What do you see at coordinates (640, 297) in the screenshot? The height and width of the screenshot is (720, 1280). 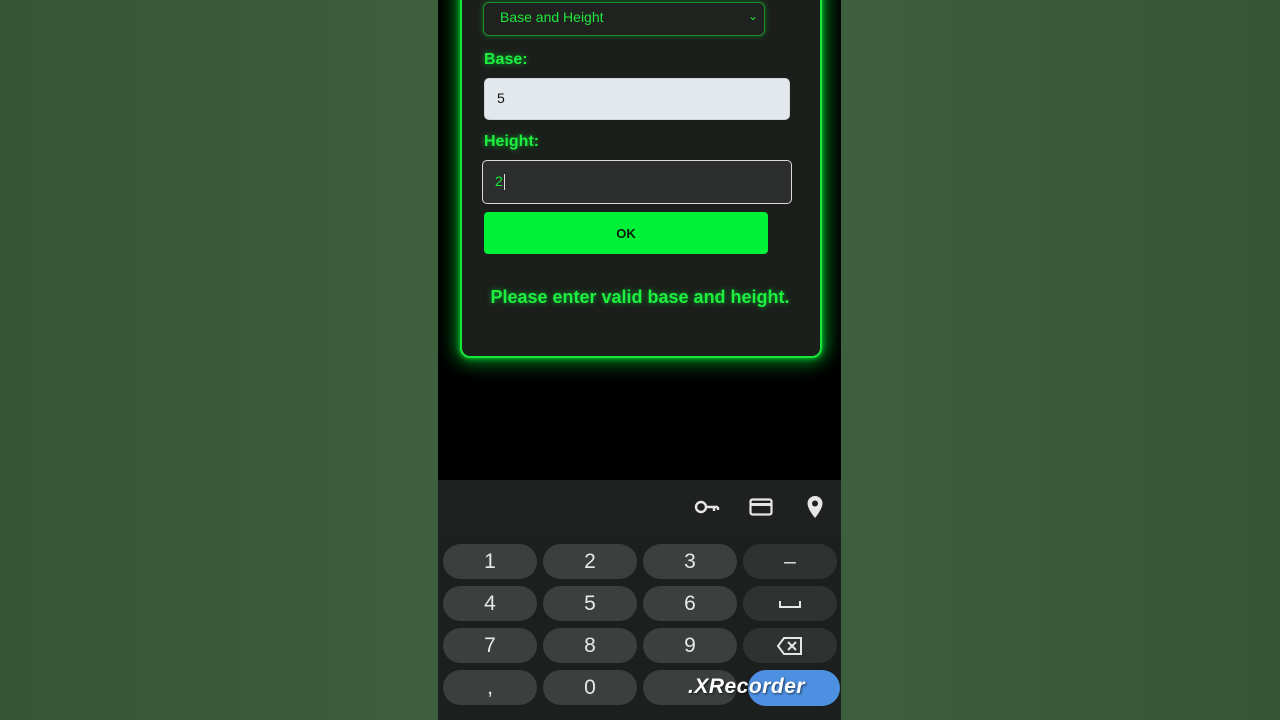 I see `validation-message: Please enter valid base and height.` at bounding box center [640, 297].